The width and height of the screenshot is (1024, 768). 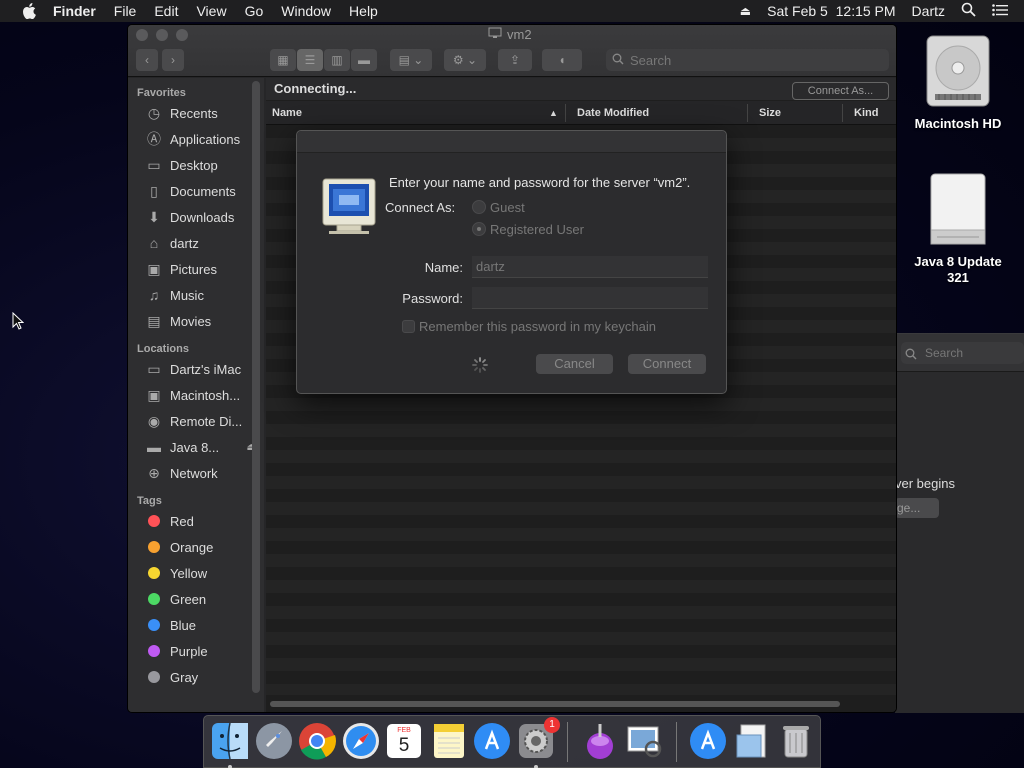 I want to click on search-placeholder: Search, so click(x=651, y=60).